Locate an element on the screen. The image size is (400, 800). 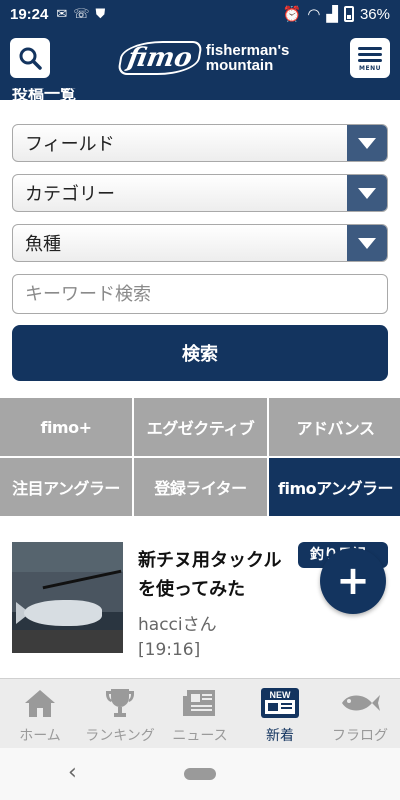
status-time: 19:24 is located at coordinates (29, 14).